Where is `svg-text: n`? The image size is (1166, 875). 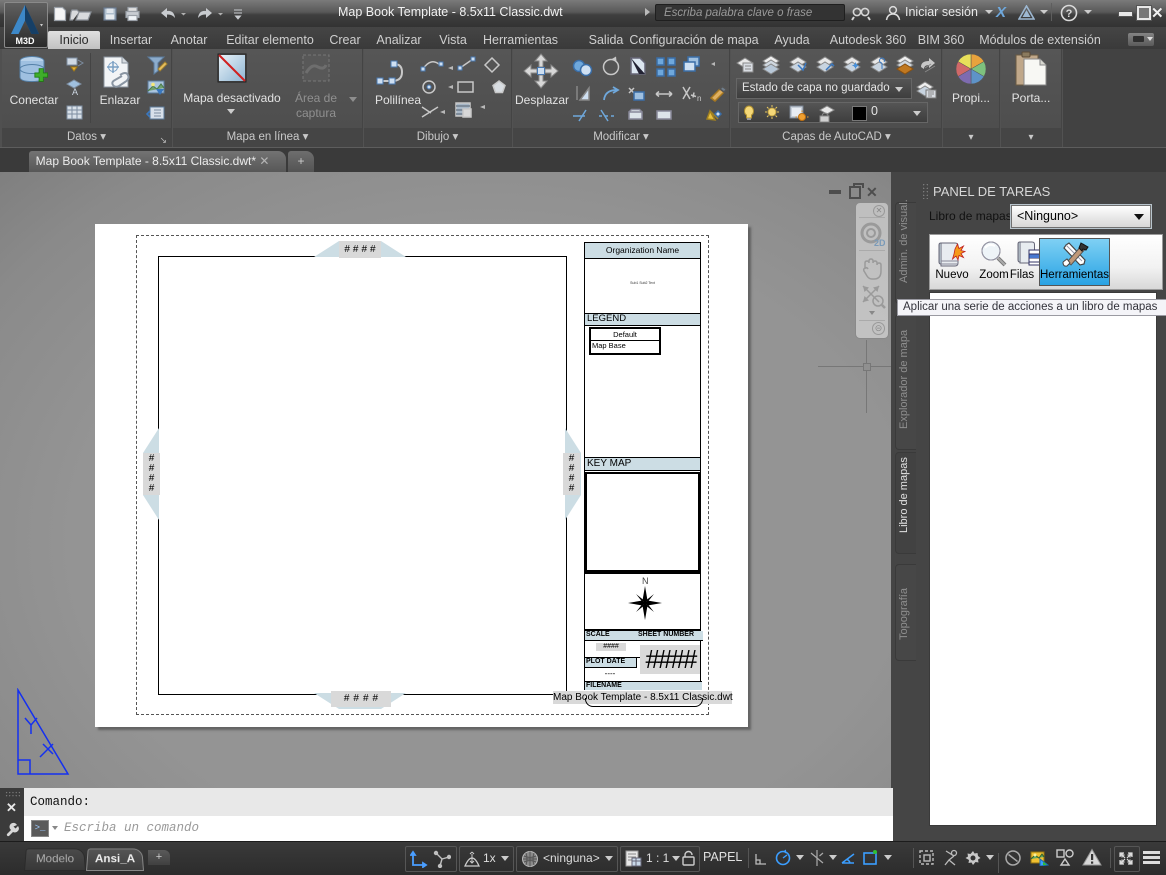
svg-text: n is located at coordinates (699, 98).